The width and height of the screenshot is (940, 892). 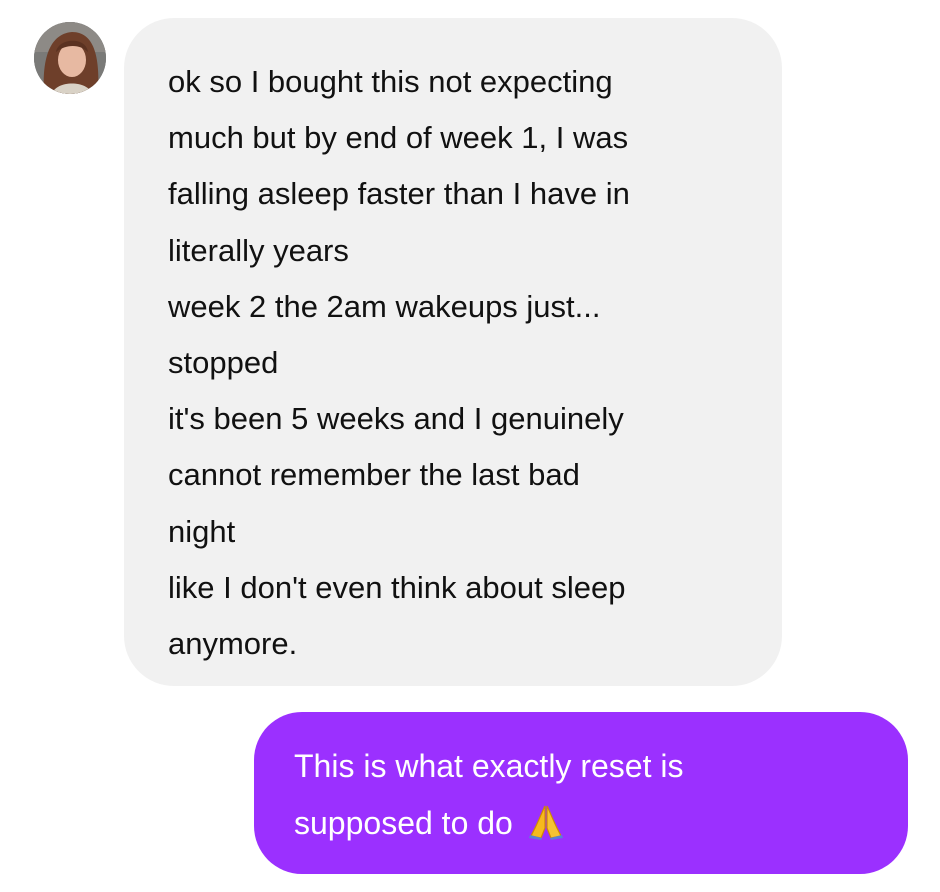 I want to click on message-line-text: supposed to do, so click(x=403, y=823).